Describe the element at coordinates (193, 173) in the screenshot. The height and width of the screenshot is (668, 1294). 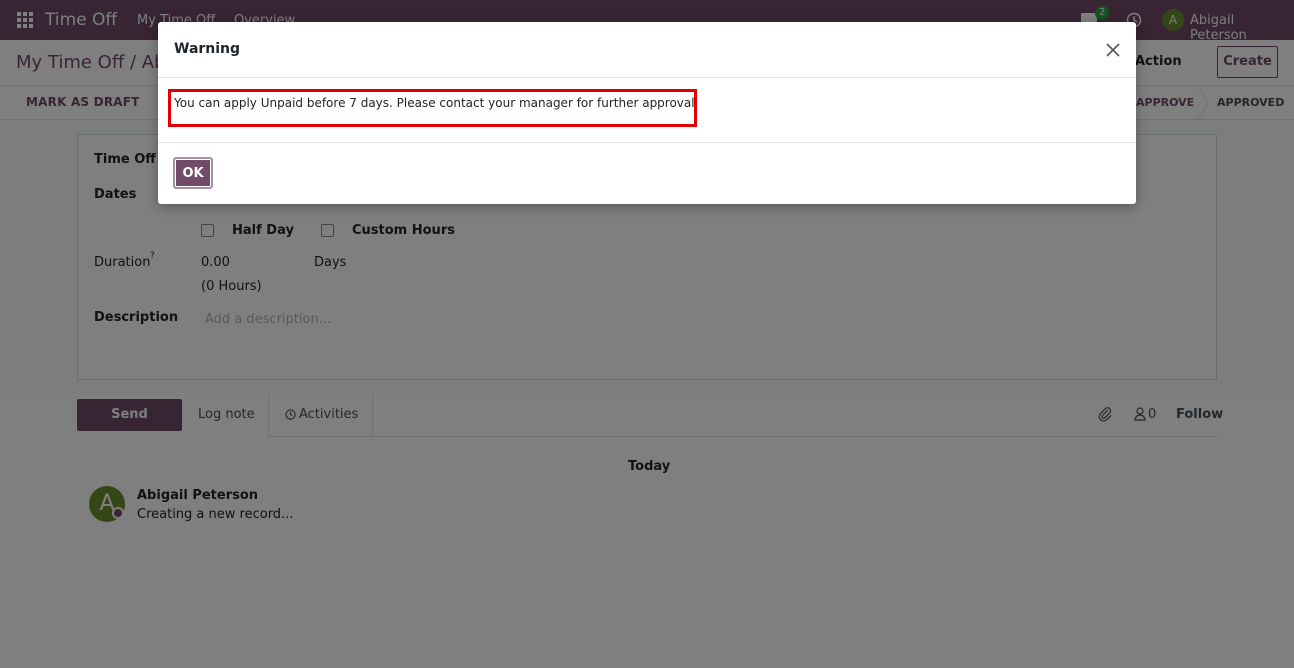
I see `ok-button: OK` at that location.